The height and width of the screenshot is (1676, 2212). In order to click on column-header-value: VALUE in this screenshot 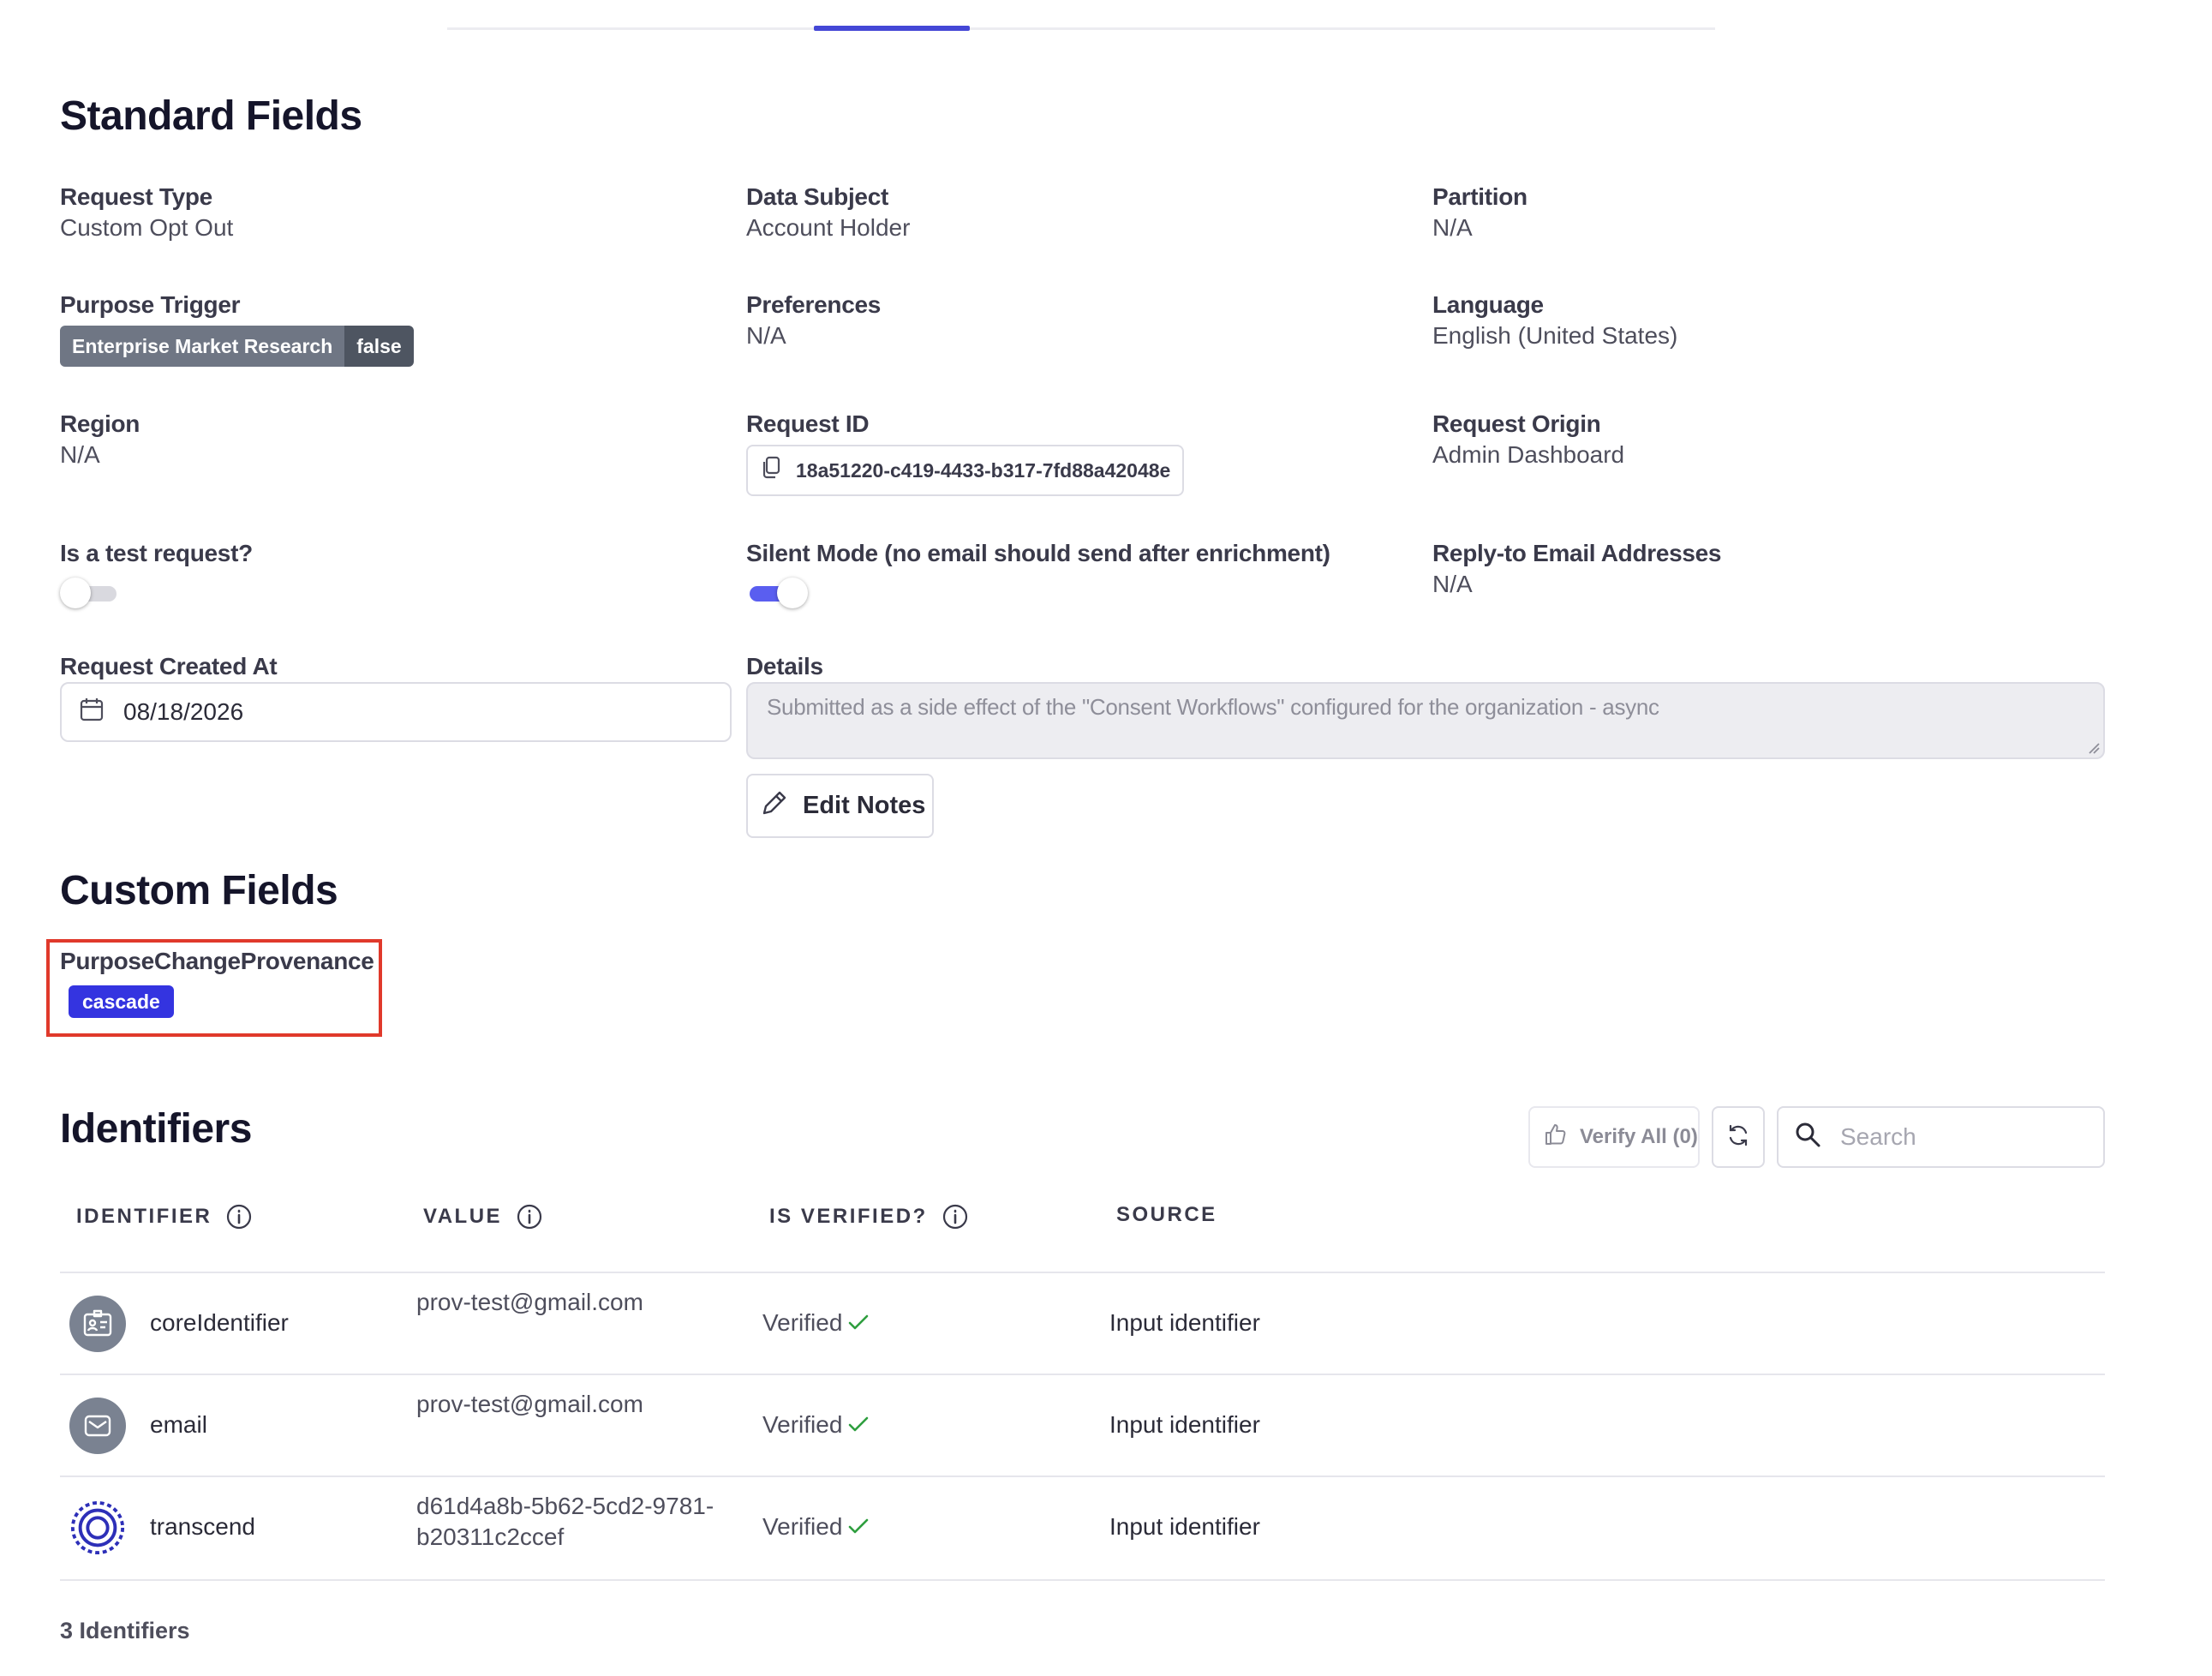, I will do `click(483, 1216)`.